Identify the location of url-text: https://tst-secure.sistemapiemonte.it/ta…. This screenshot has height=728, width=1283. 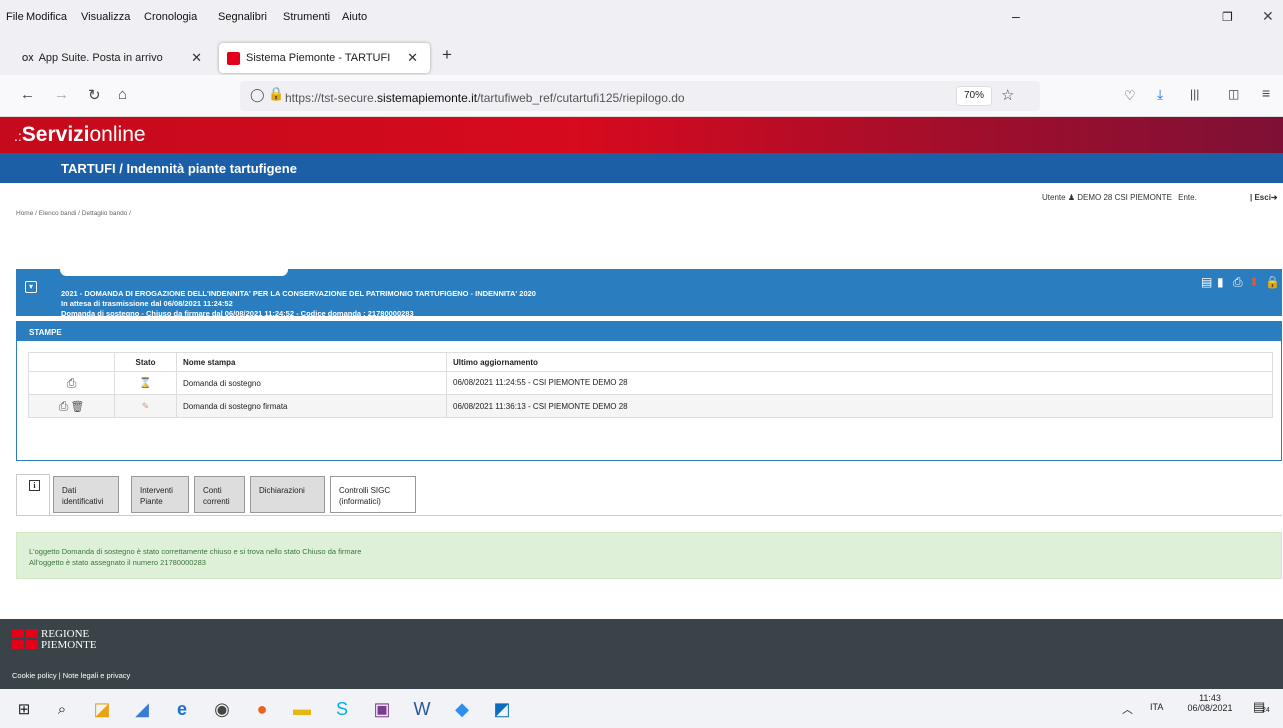
(485, 98).